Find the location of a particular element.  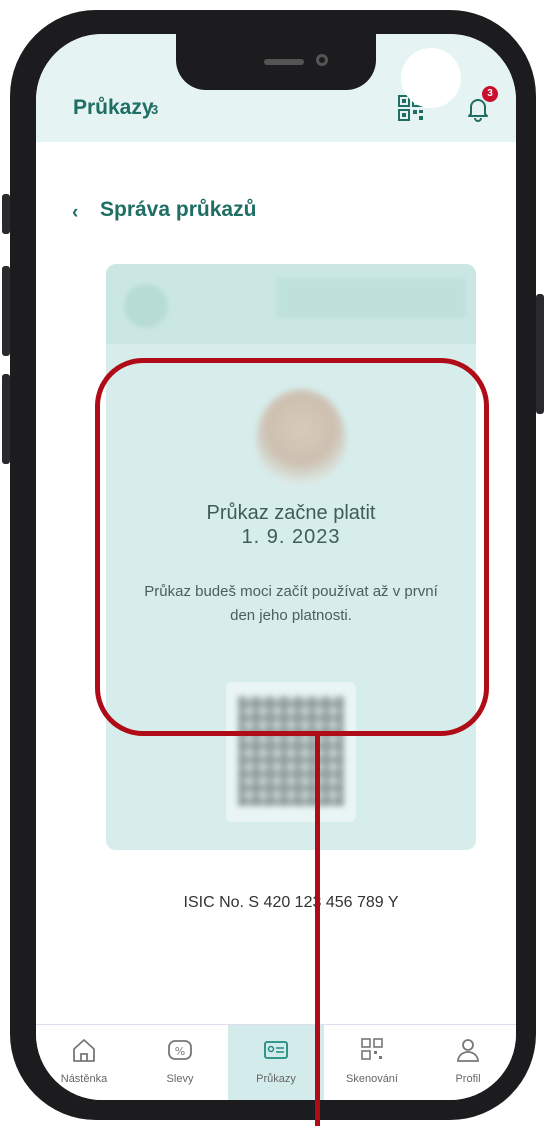

qr-scan-icon is located at coordinates (372, 1049).